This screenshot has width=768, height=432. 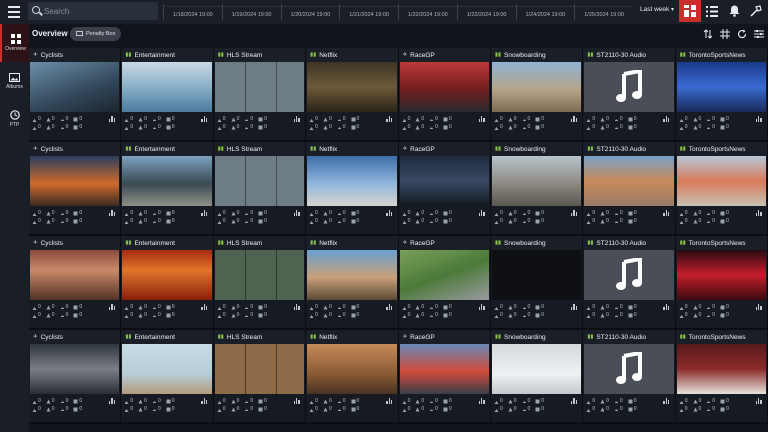 I want to click on search-input, so click(x=94, y=11).